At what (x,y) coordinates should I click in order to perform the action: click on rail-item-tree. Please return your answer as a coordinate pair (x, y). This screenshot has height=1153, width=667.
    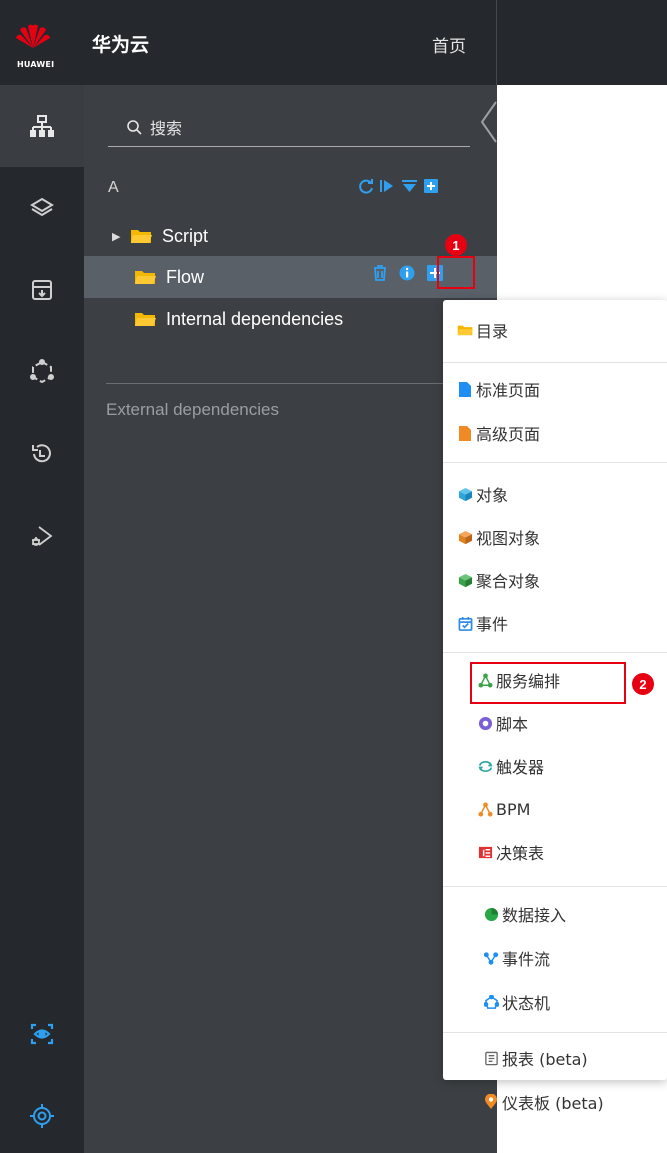
    Looking at the image, I should click on (42, 126).